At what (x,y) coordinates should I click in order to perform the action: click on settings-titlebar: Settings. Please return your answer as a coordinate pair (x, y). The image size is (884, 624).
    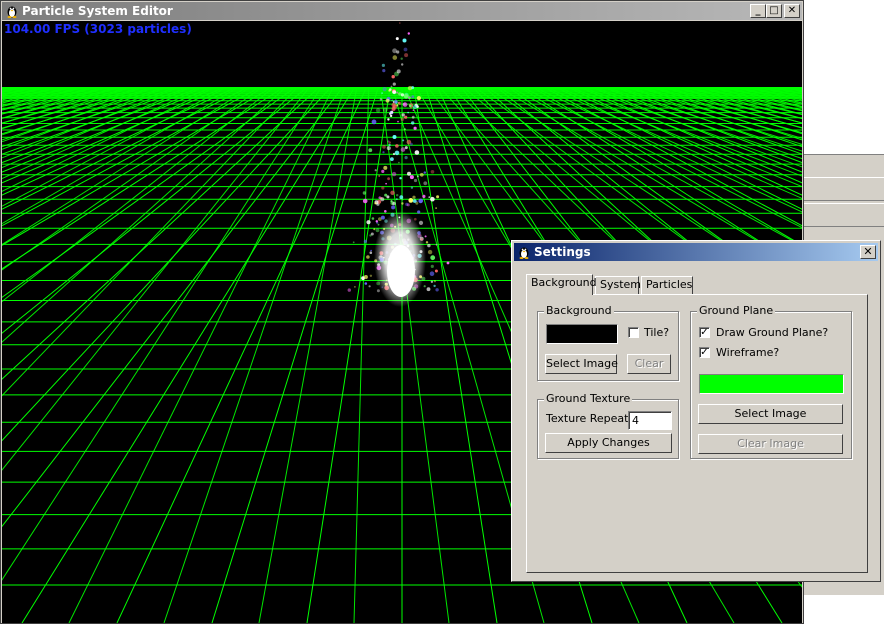
    Looking at the image, I should click on (696, 252).